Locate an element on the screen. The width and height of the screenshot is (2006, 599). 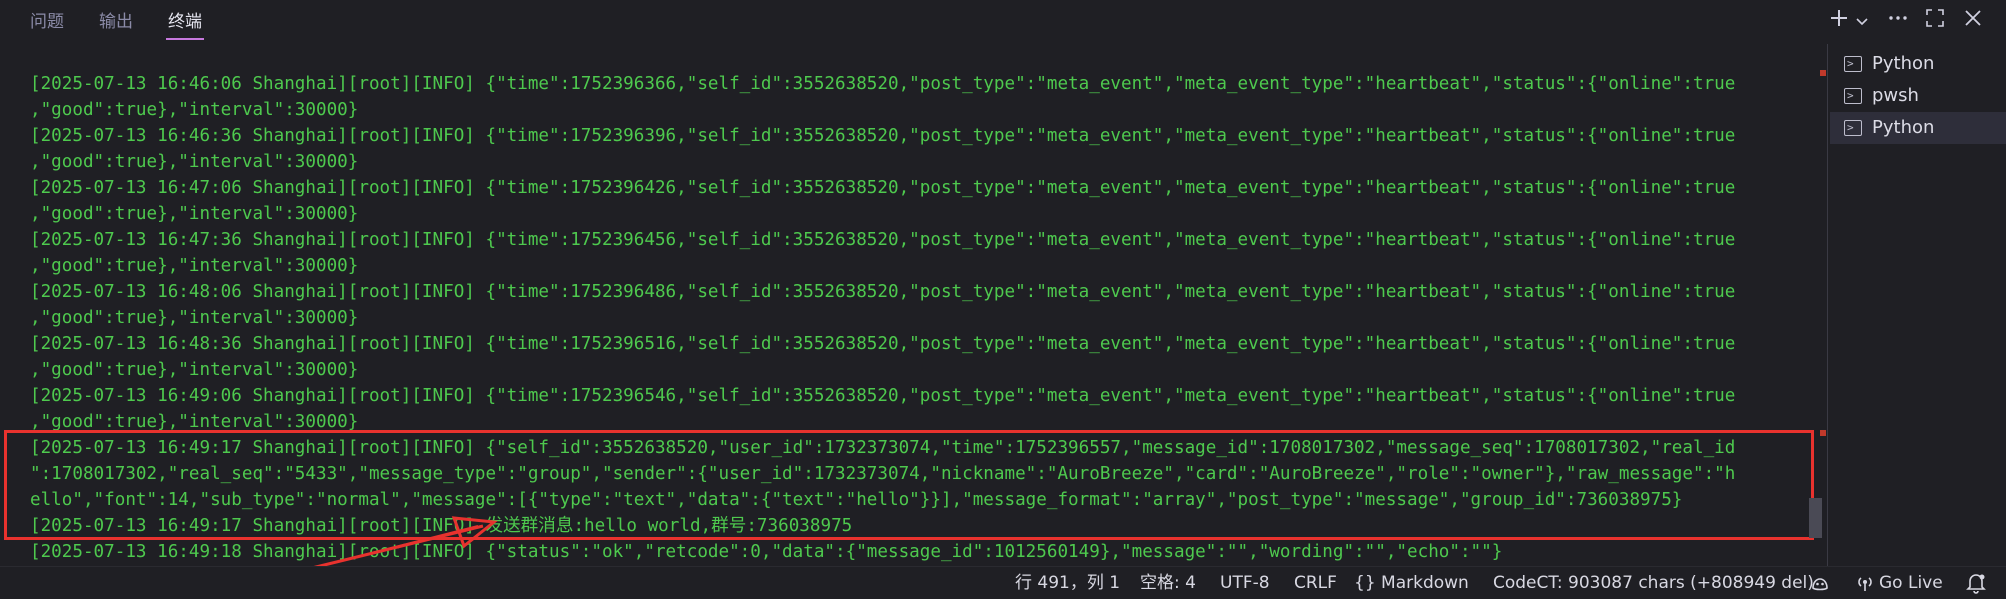
tab-terminal: 终端 is located at coordinates (185, 24).